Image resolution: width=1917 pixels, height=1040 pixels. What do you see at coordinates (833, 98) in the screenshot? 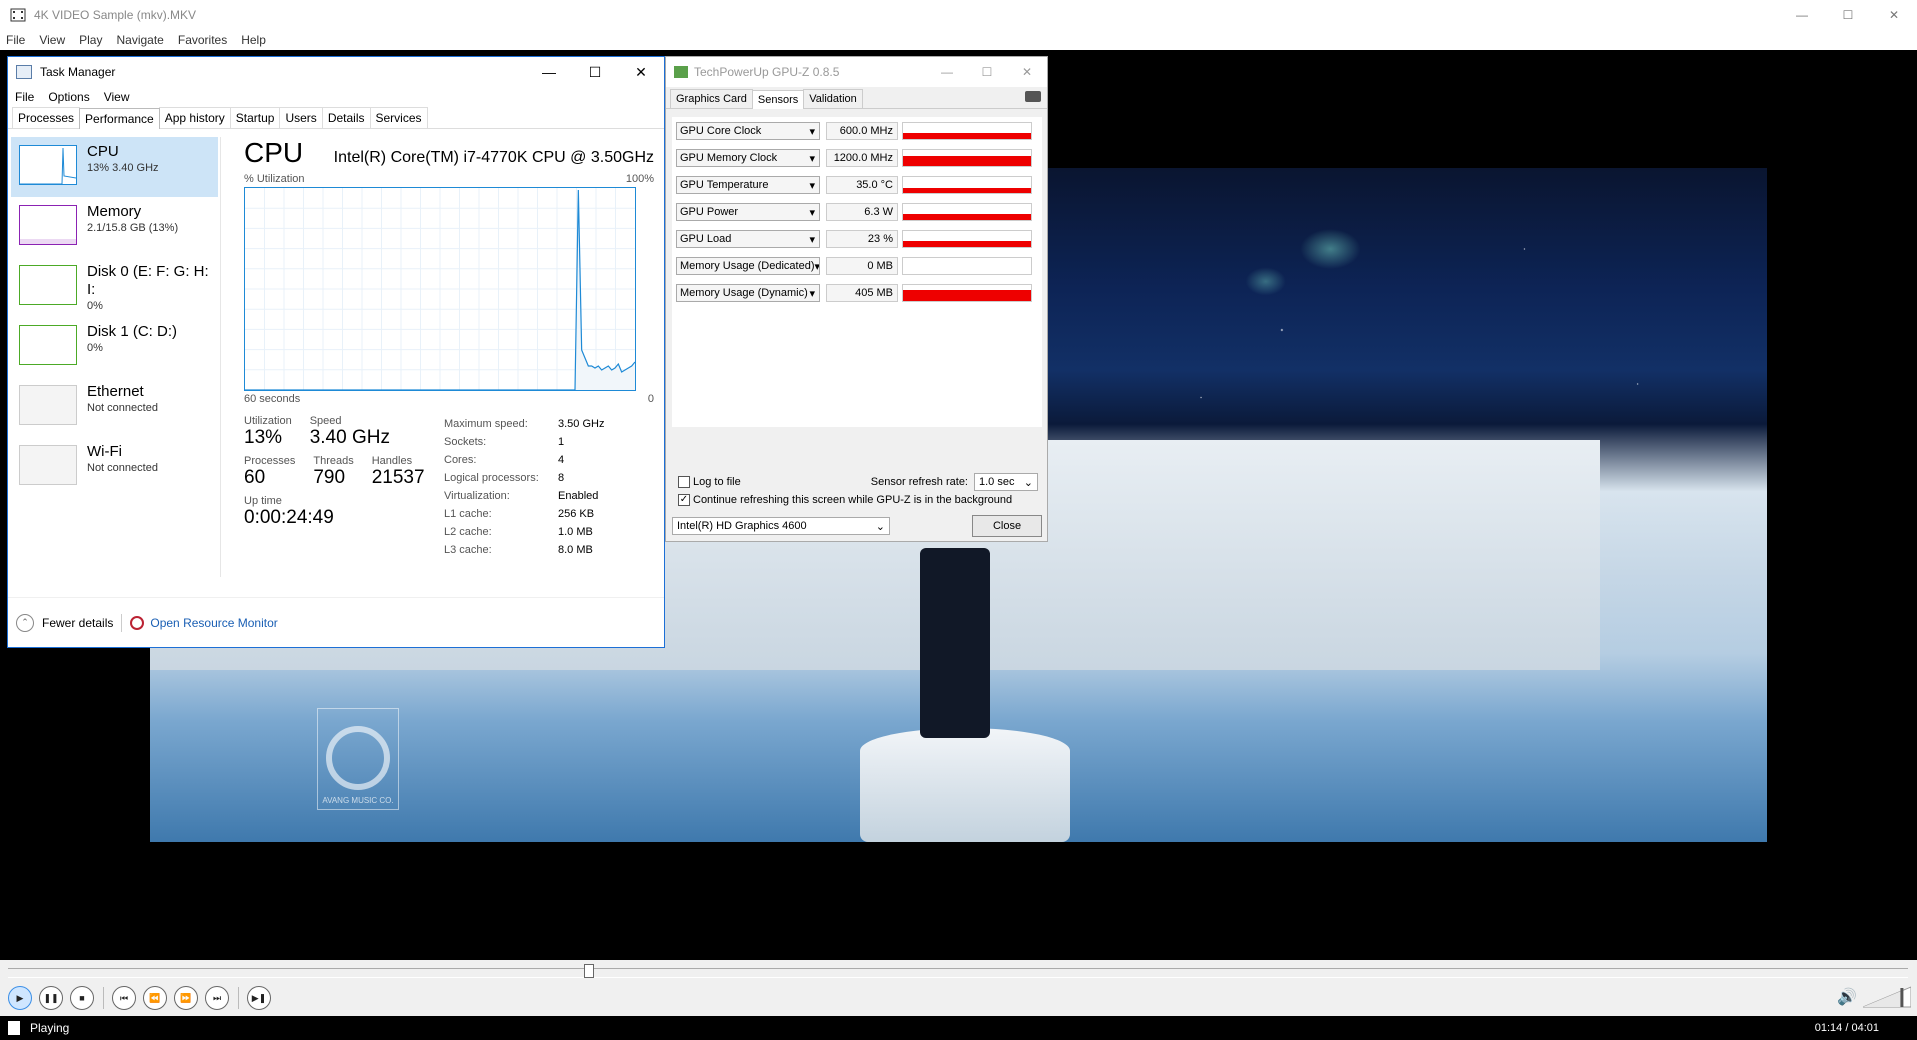
I see `tab-validation: Validation` at bounding box center [833, 98].